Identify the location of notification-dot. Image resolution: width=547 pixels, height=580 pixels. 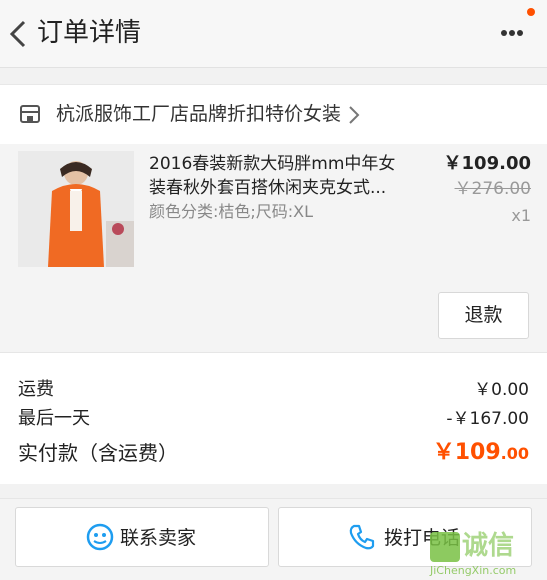
(531, 12).